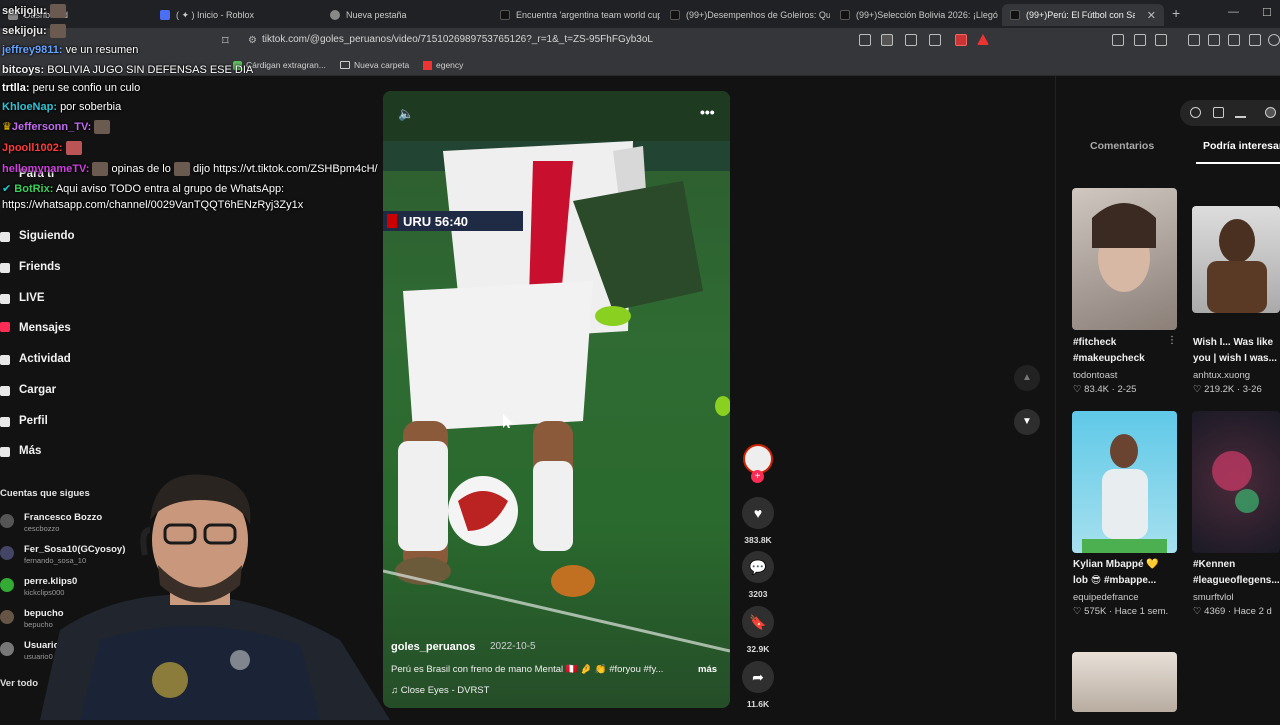 This screenshot has height=725, width=1280. I want to click on wallet2-icon, so click(1234, 40).